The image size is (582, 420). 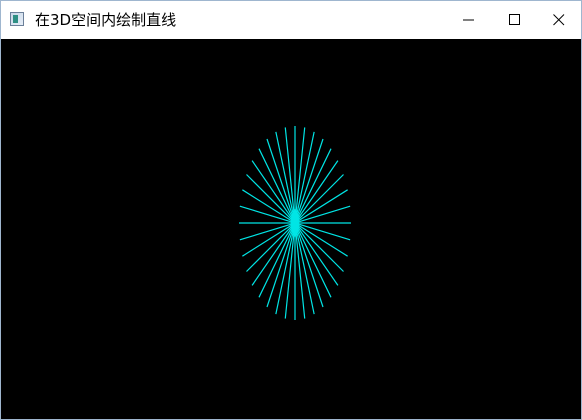 I want to click on line-burst-figure, so click(x=295, y=223).